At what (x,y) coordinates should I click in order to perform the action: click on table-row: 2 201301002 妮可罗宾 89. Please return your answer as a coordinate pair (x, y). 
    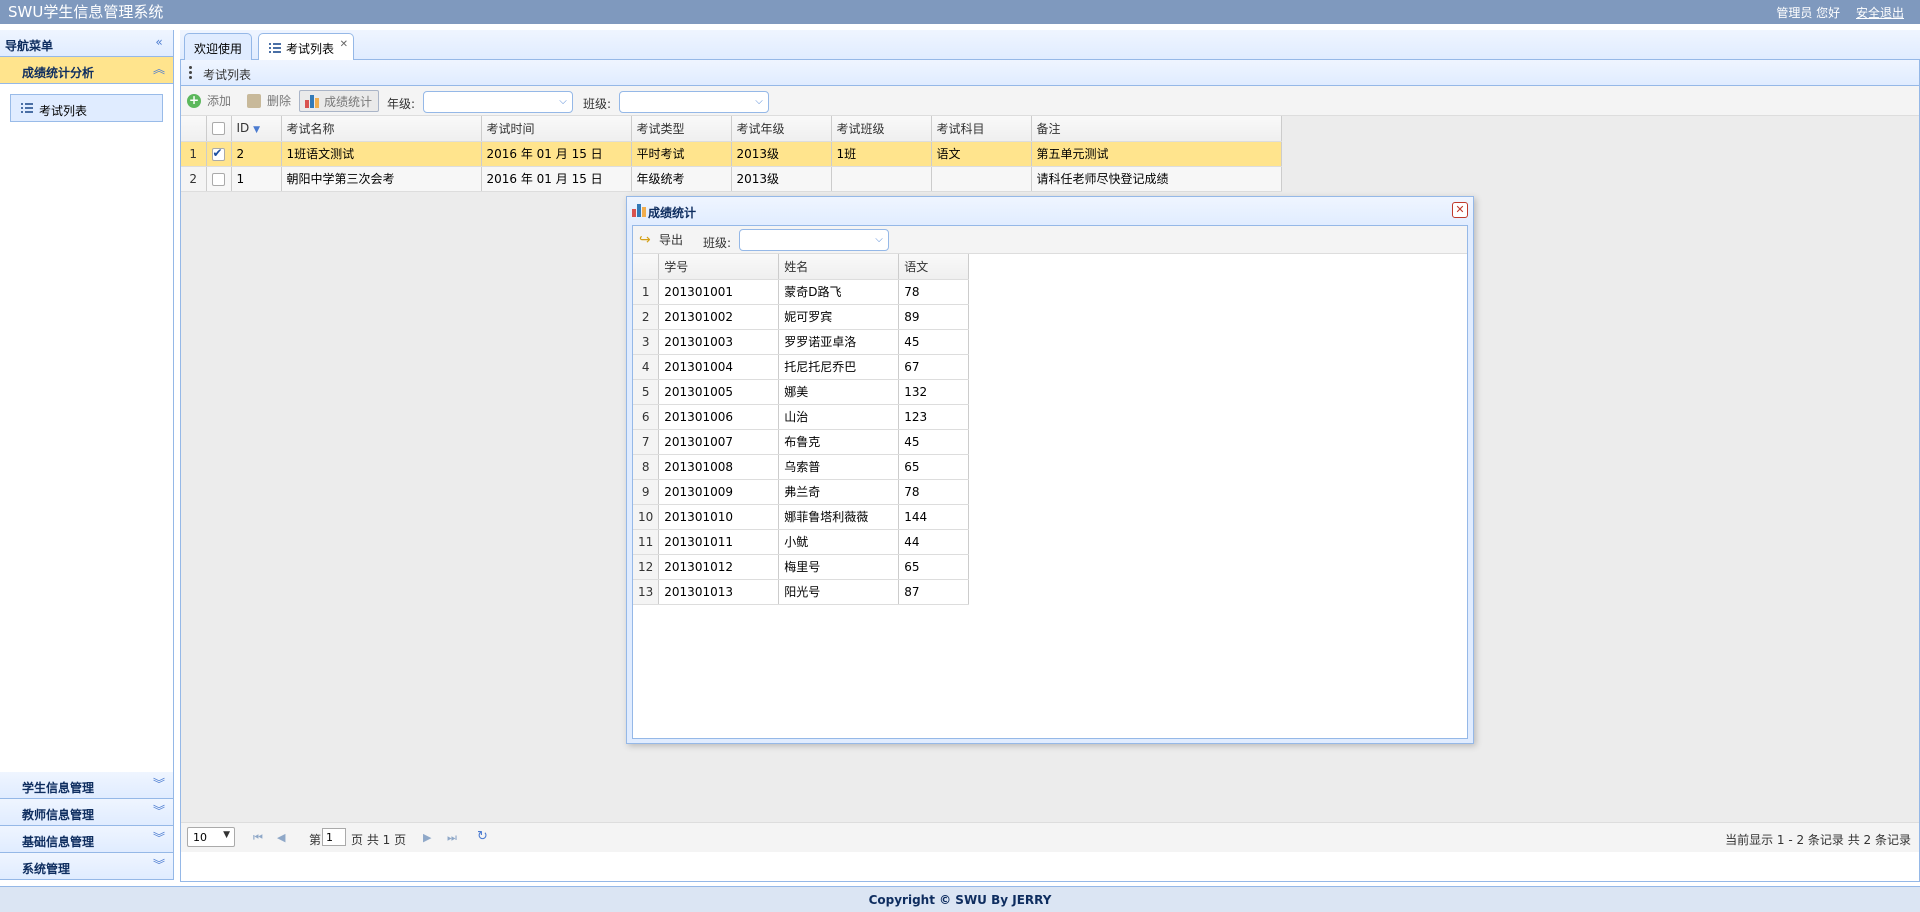
    Looking at the image, I should click on (801, 317).